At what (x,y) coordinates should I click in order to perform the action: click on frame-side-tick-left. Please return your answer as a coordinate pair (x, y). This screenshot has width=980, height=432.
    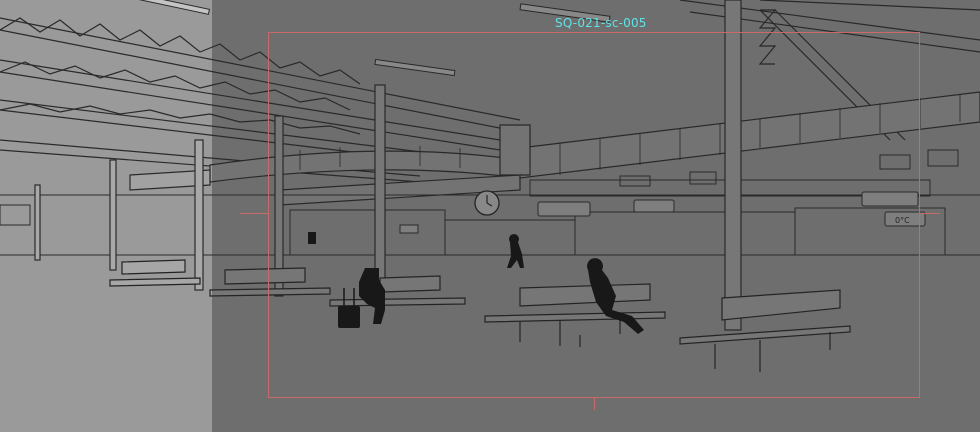
    Looking at the image, I should click on (254, 213).